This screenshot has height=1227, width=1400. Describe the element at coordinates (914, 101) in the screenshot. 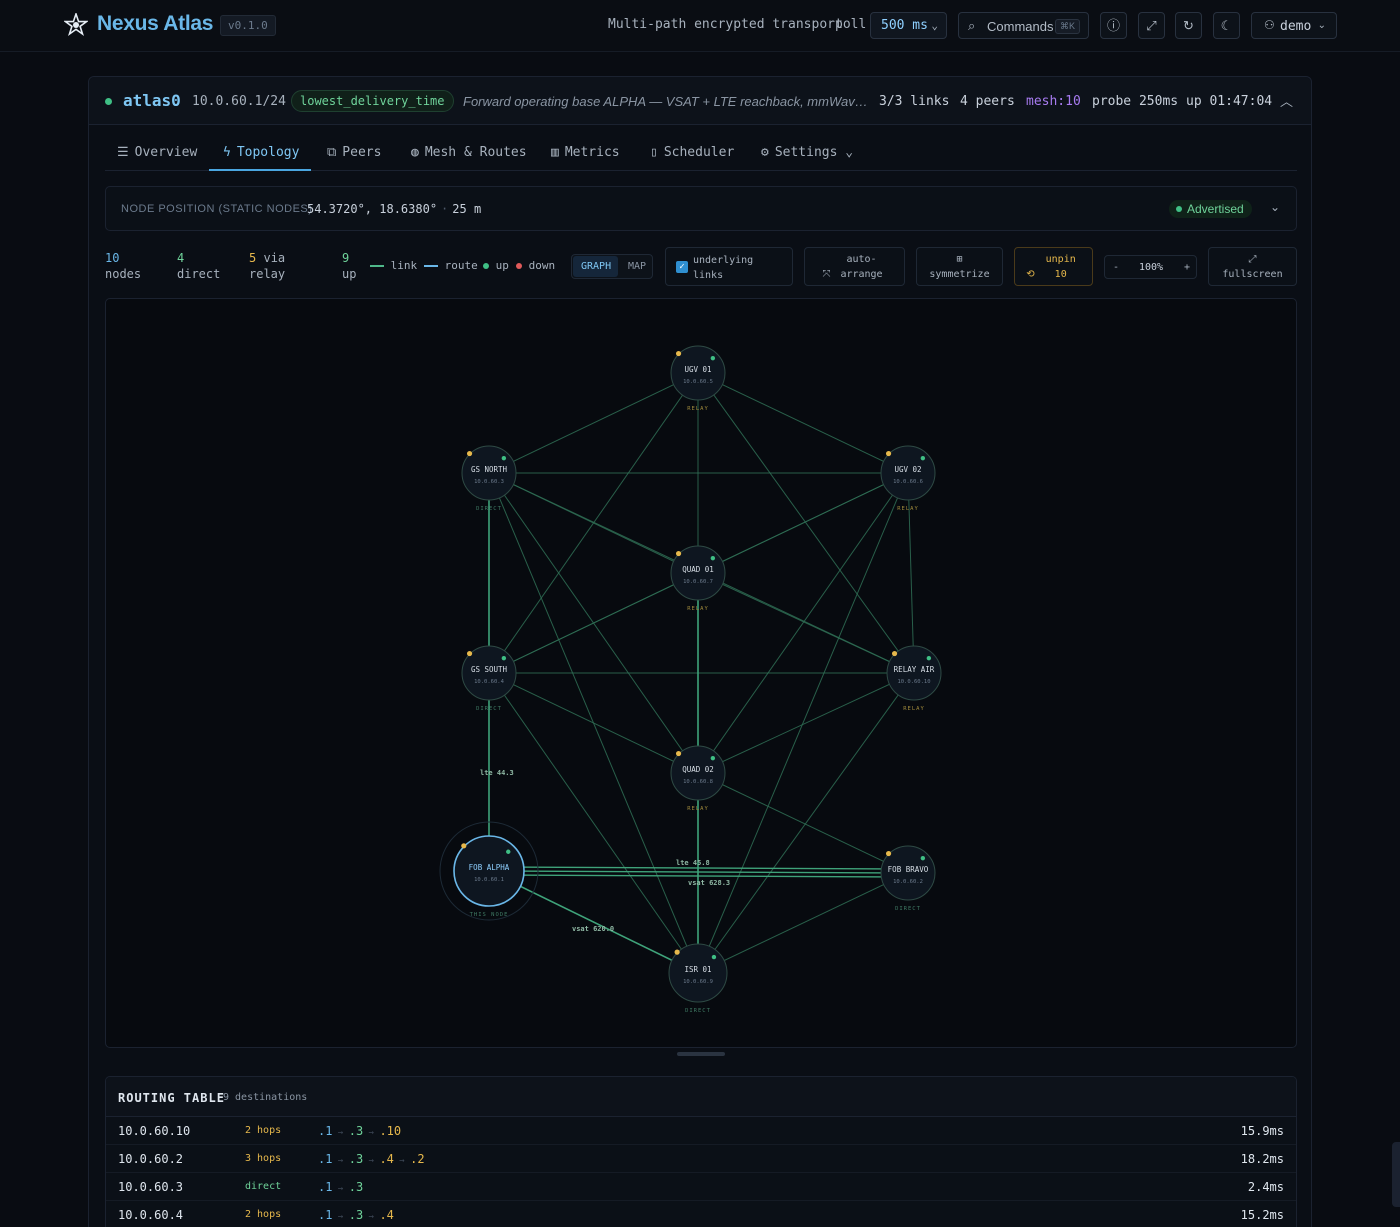

I see `links-count: 3/3 links` at that location.